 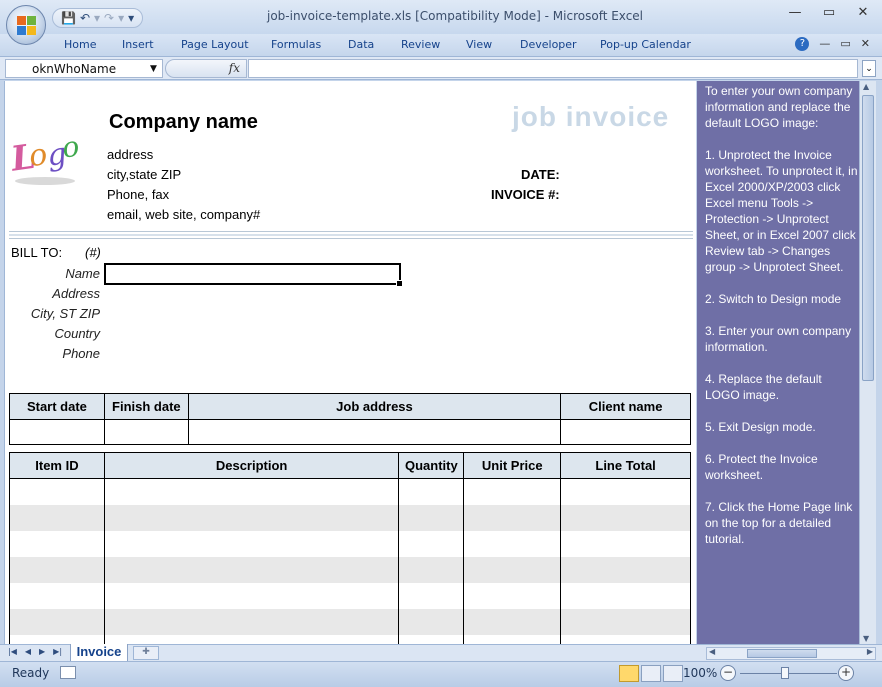 I want to click on horizontal-scroll-thumb, so click(x=782, y=653).